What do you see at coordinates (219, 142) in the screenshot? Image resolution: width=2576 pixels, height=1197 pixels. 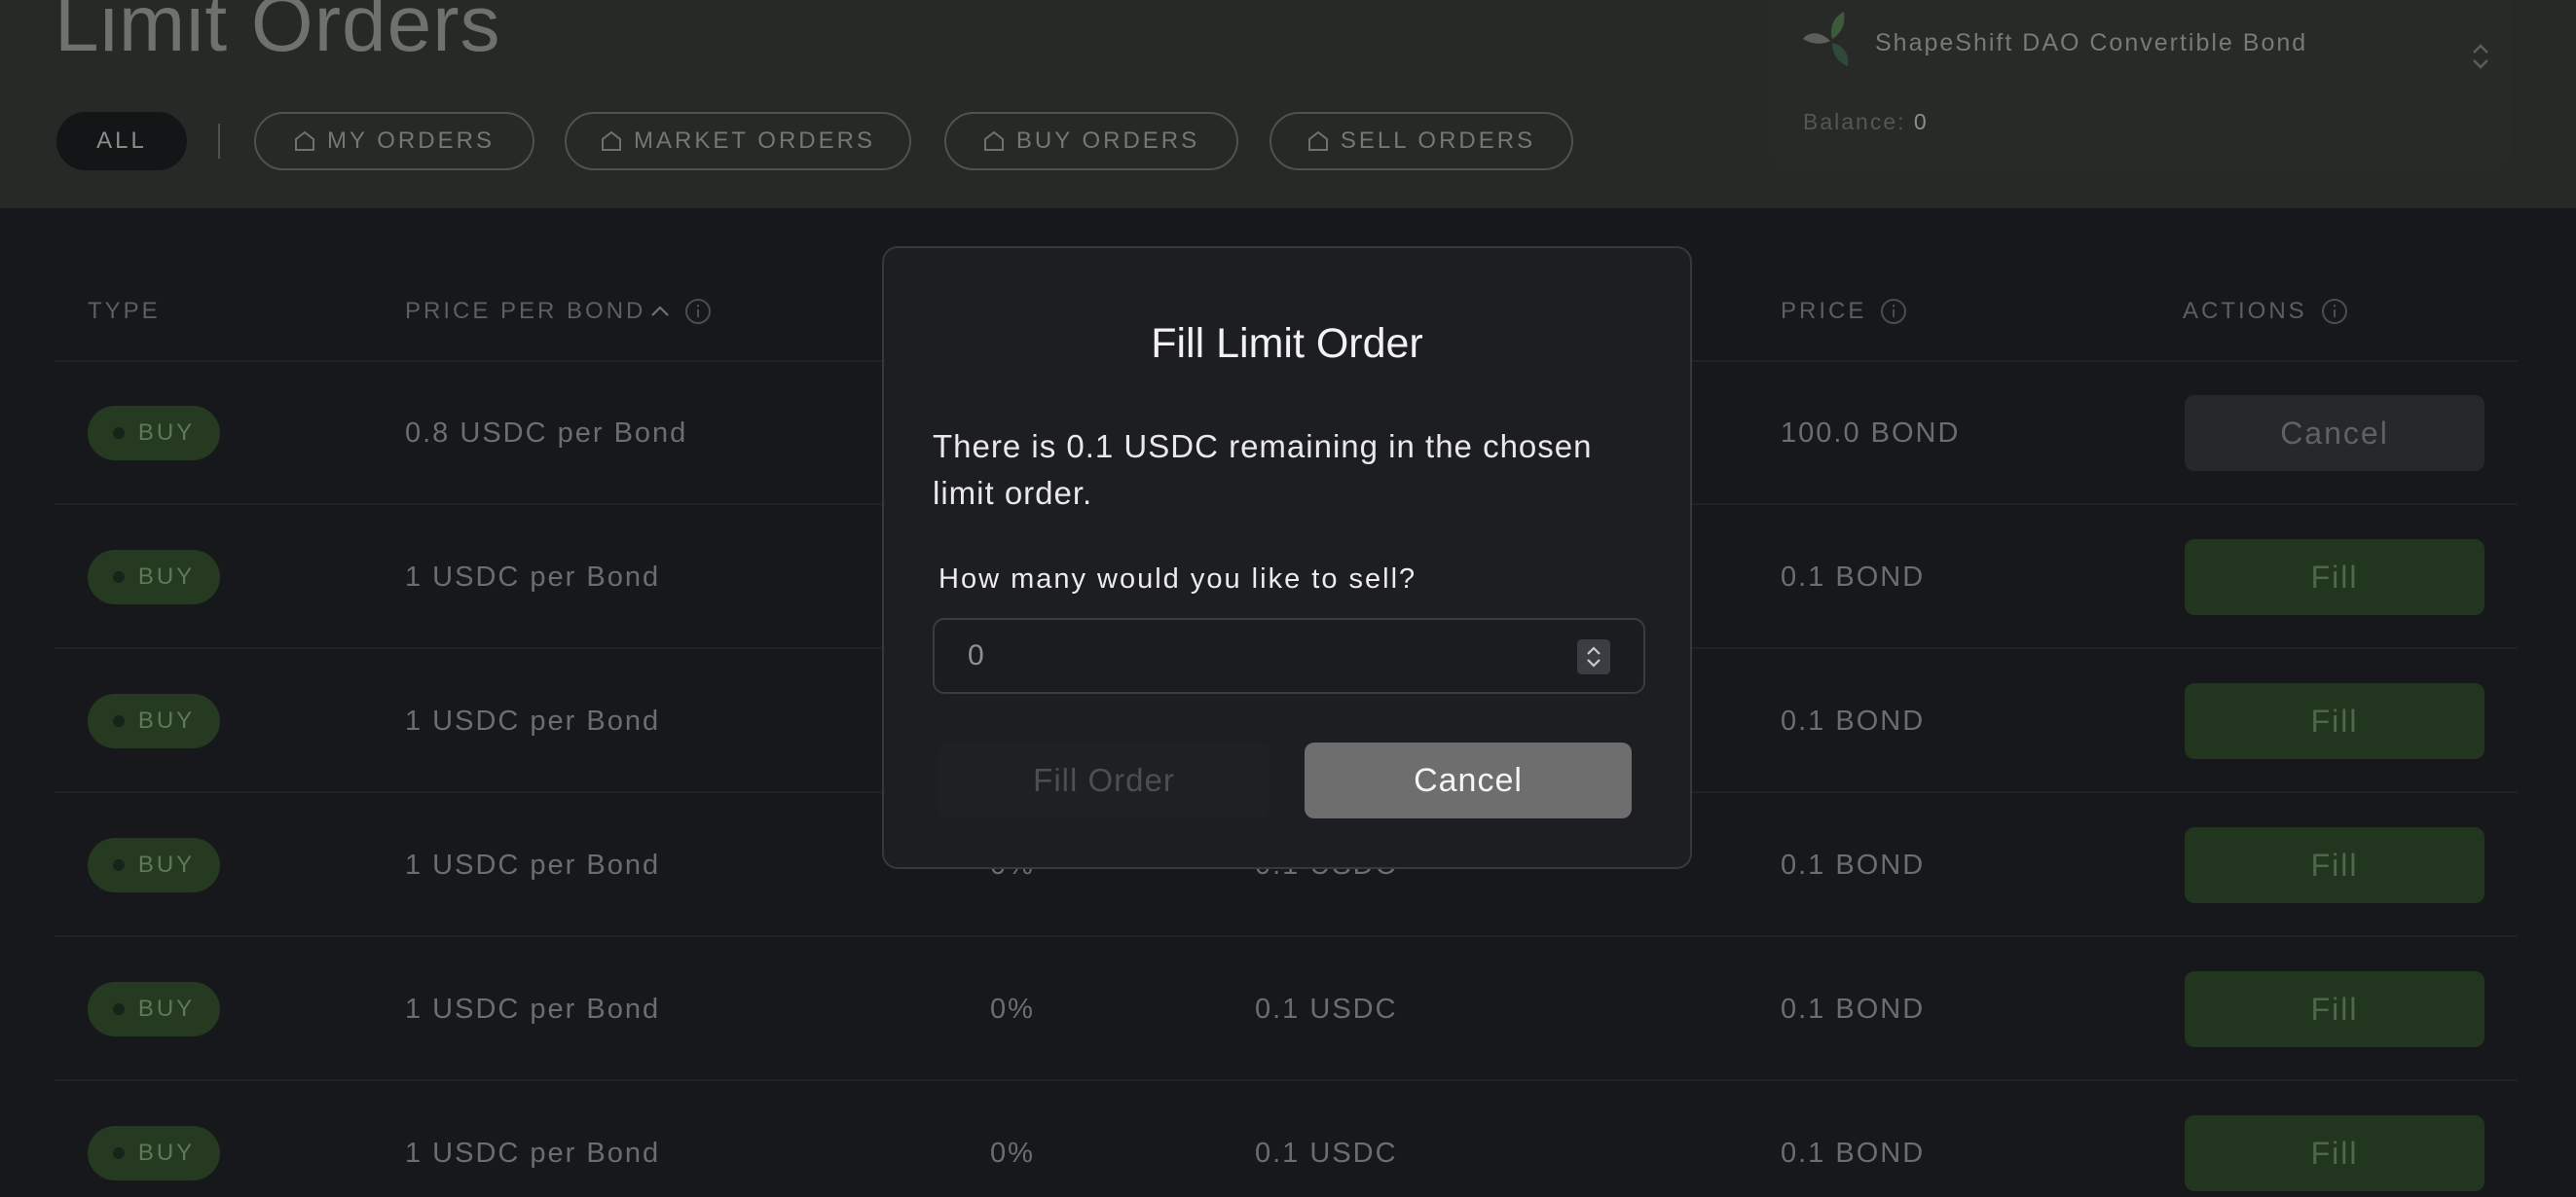 I see `filter-divider` at bounding box center [219, 142].